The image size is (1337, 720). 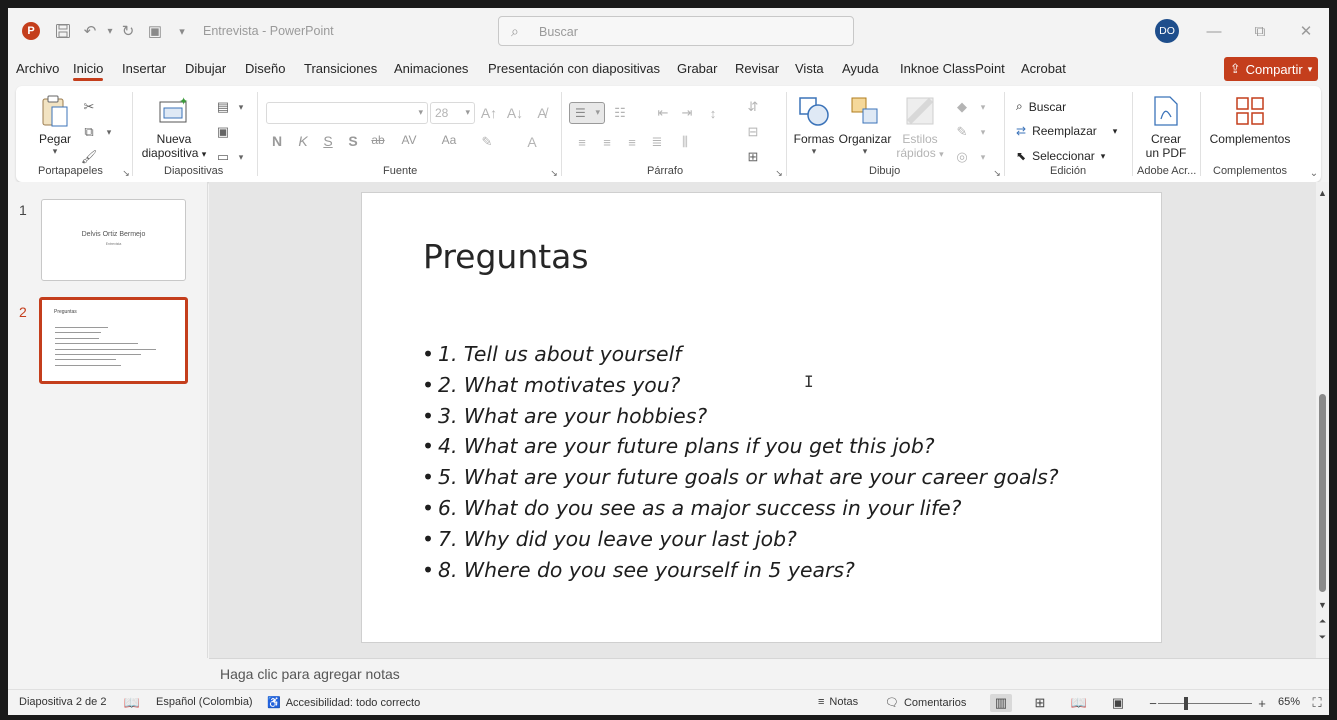 I want to click on decrease-indent-icon: ⇤, so click(x=663, y=113).